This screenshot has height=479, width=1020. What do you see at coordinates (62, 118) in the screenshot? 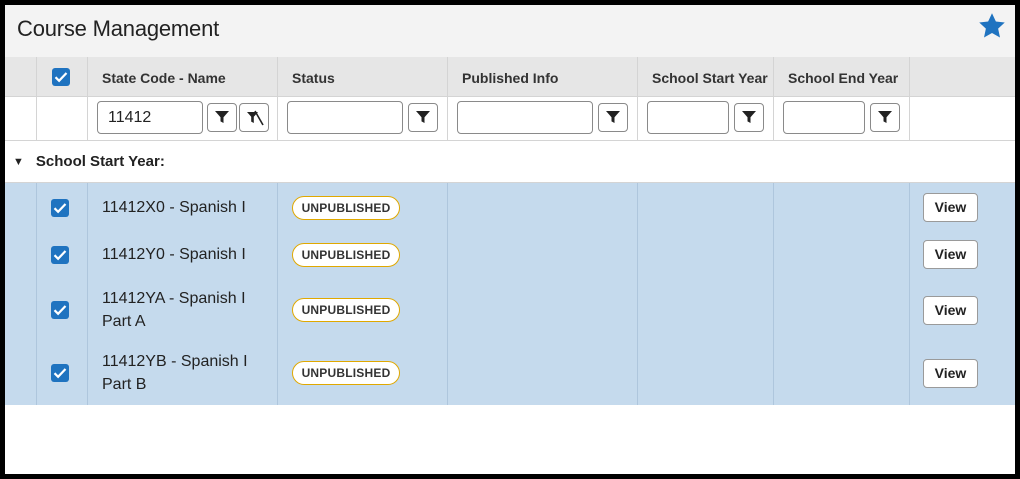
I see `filter-select-spacer` at bounding box center [62, 118].